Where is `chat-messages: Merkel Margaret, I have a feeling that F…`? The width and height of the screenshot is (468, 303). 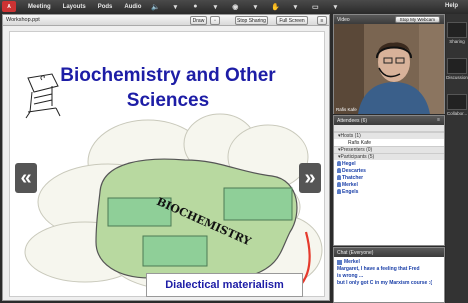
chat-messages: Merkel Margaret, I have a feeling that F… is located at coordinates (389, 273).